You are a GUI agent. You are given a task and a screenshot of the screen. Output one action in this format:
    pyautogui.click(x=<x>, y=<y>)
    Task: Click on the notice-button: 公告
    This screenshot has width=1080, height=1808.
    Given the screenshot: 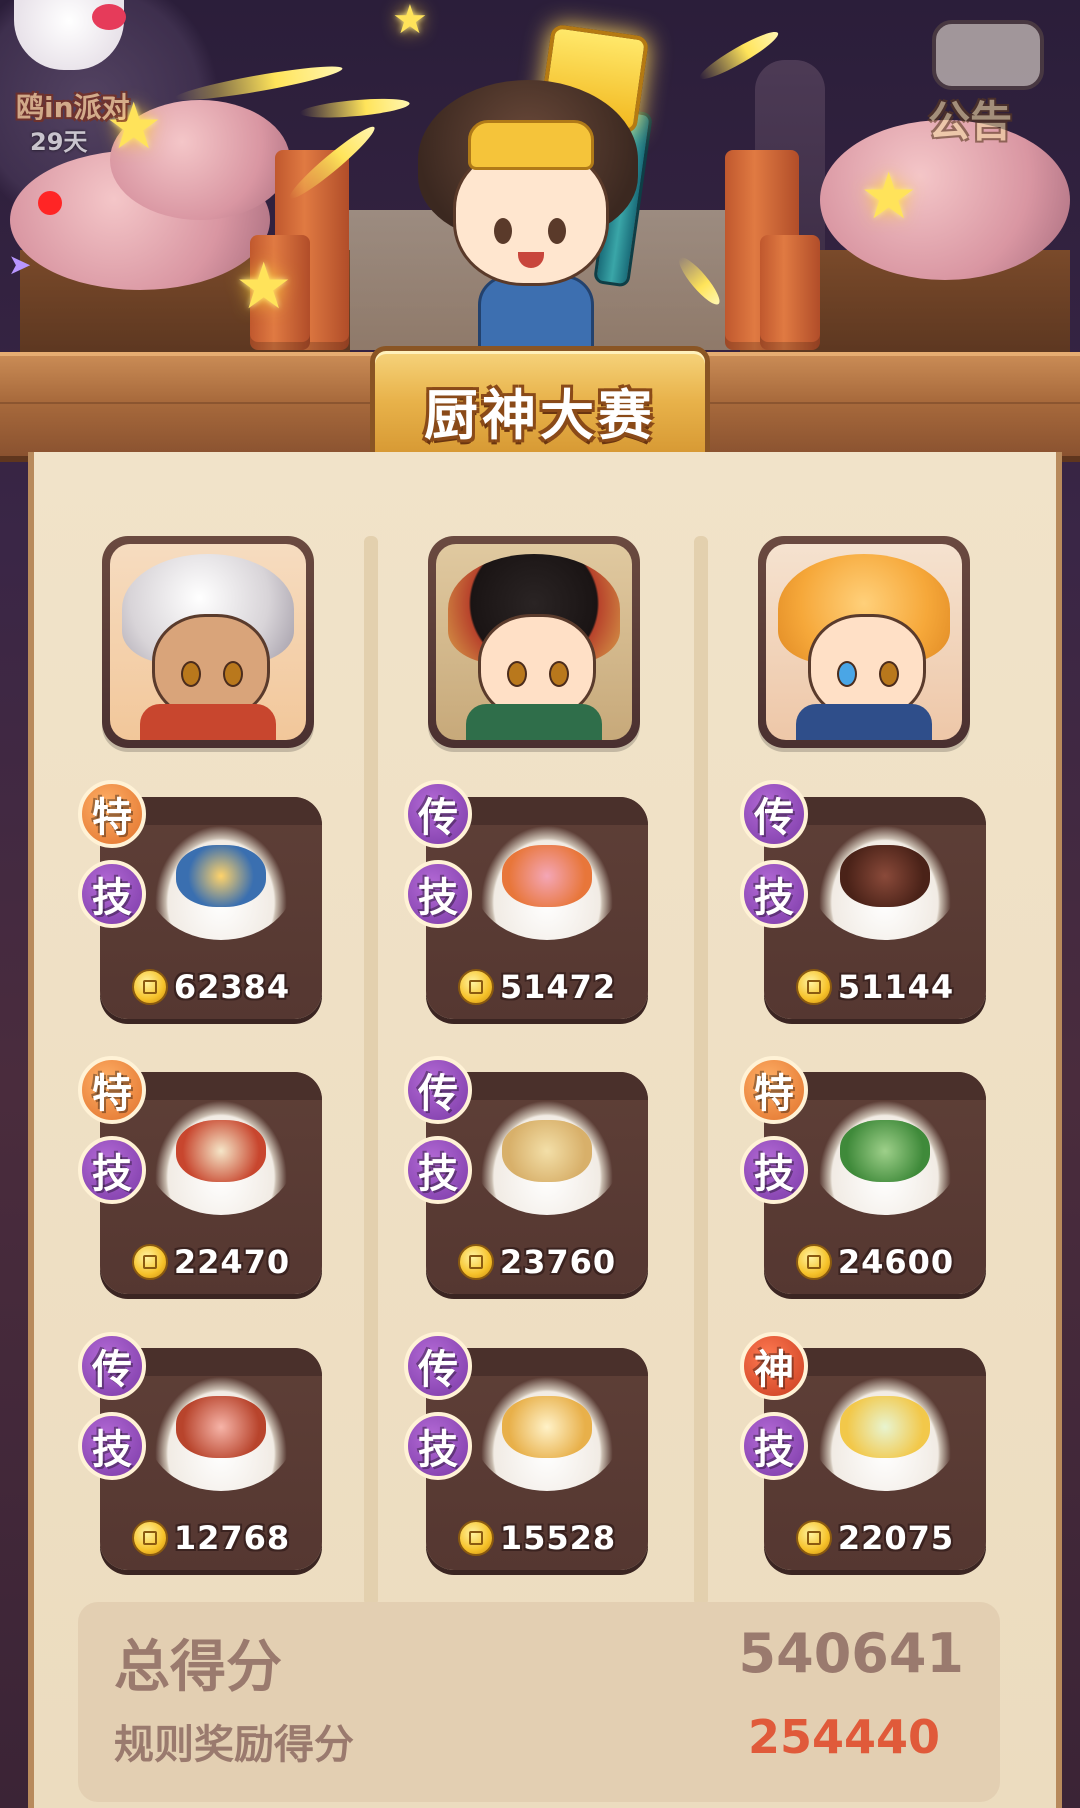 What is the action you would take?
    pyautogui.click(x=988, y=81)
    